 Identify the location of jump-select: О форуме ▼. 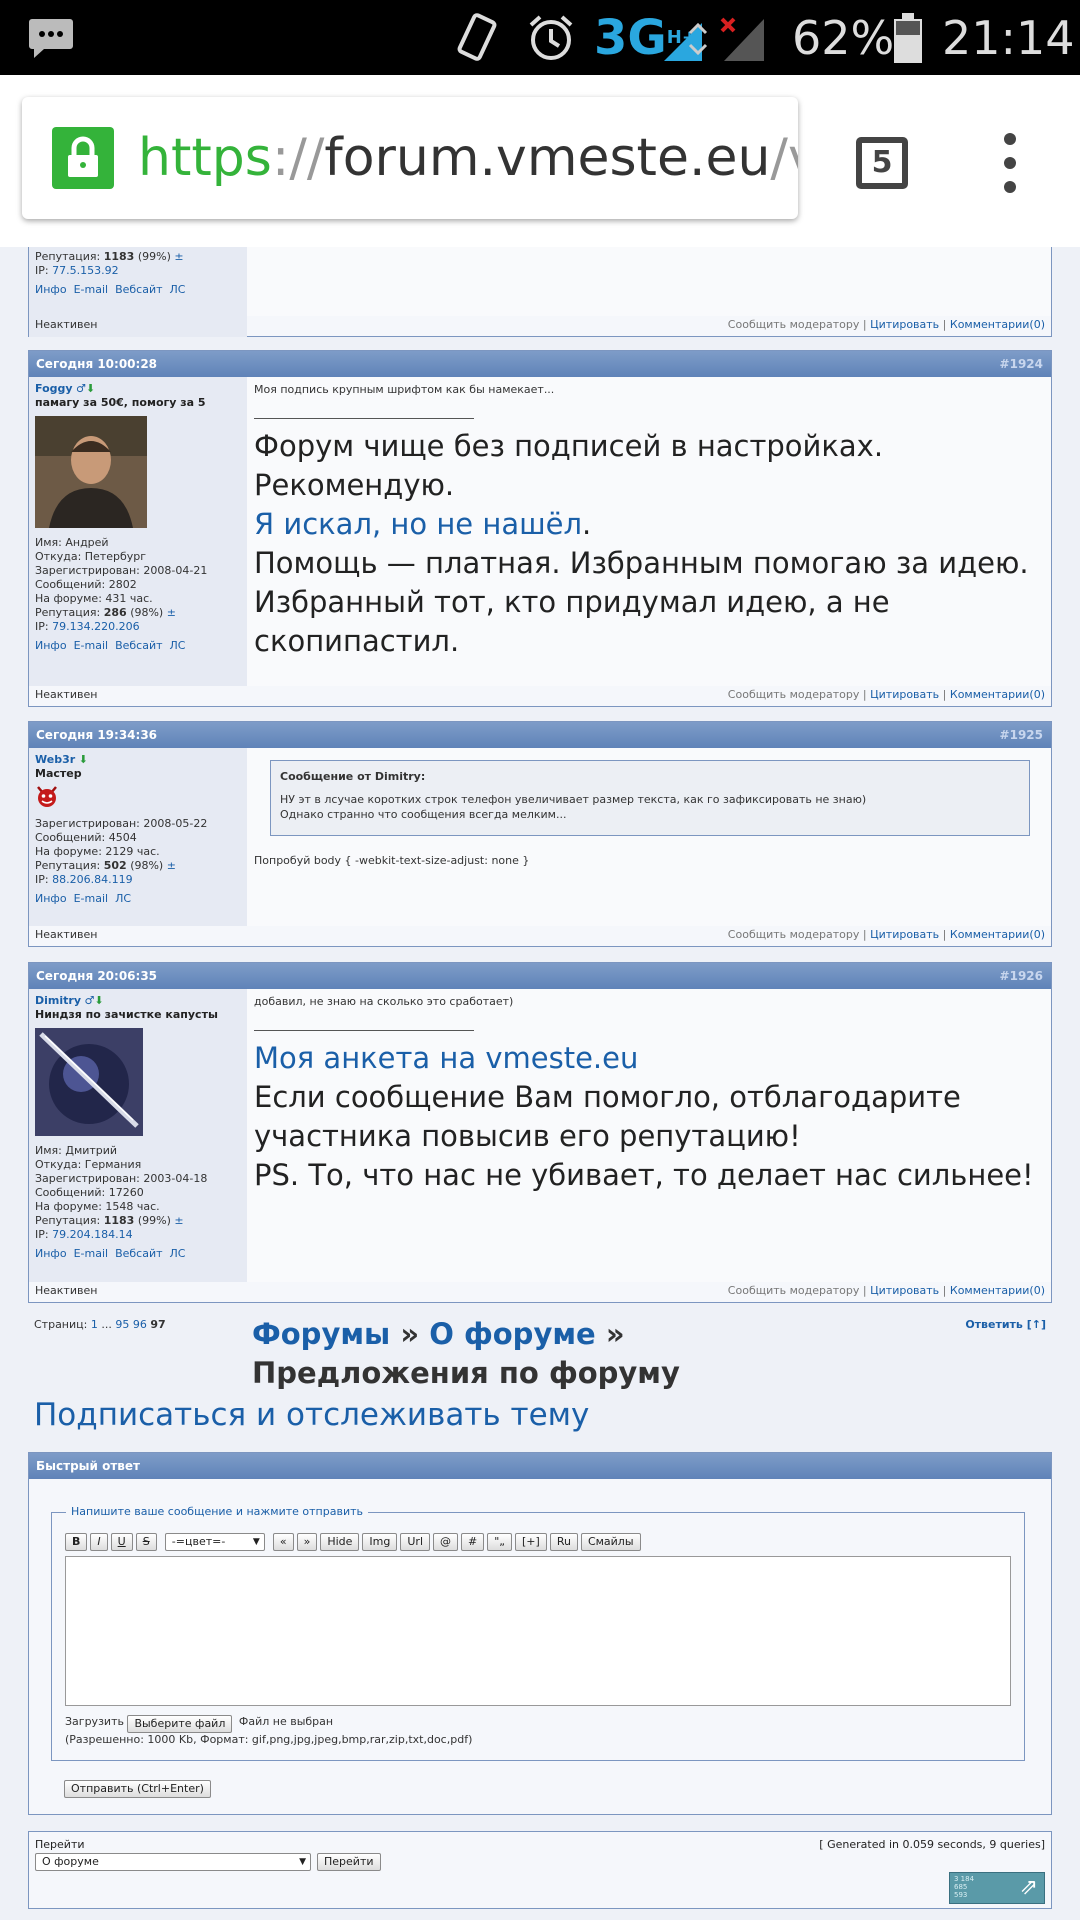
(173, 1862).